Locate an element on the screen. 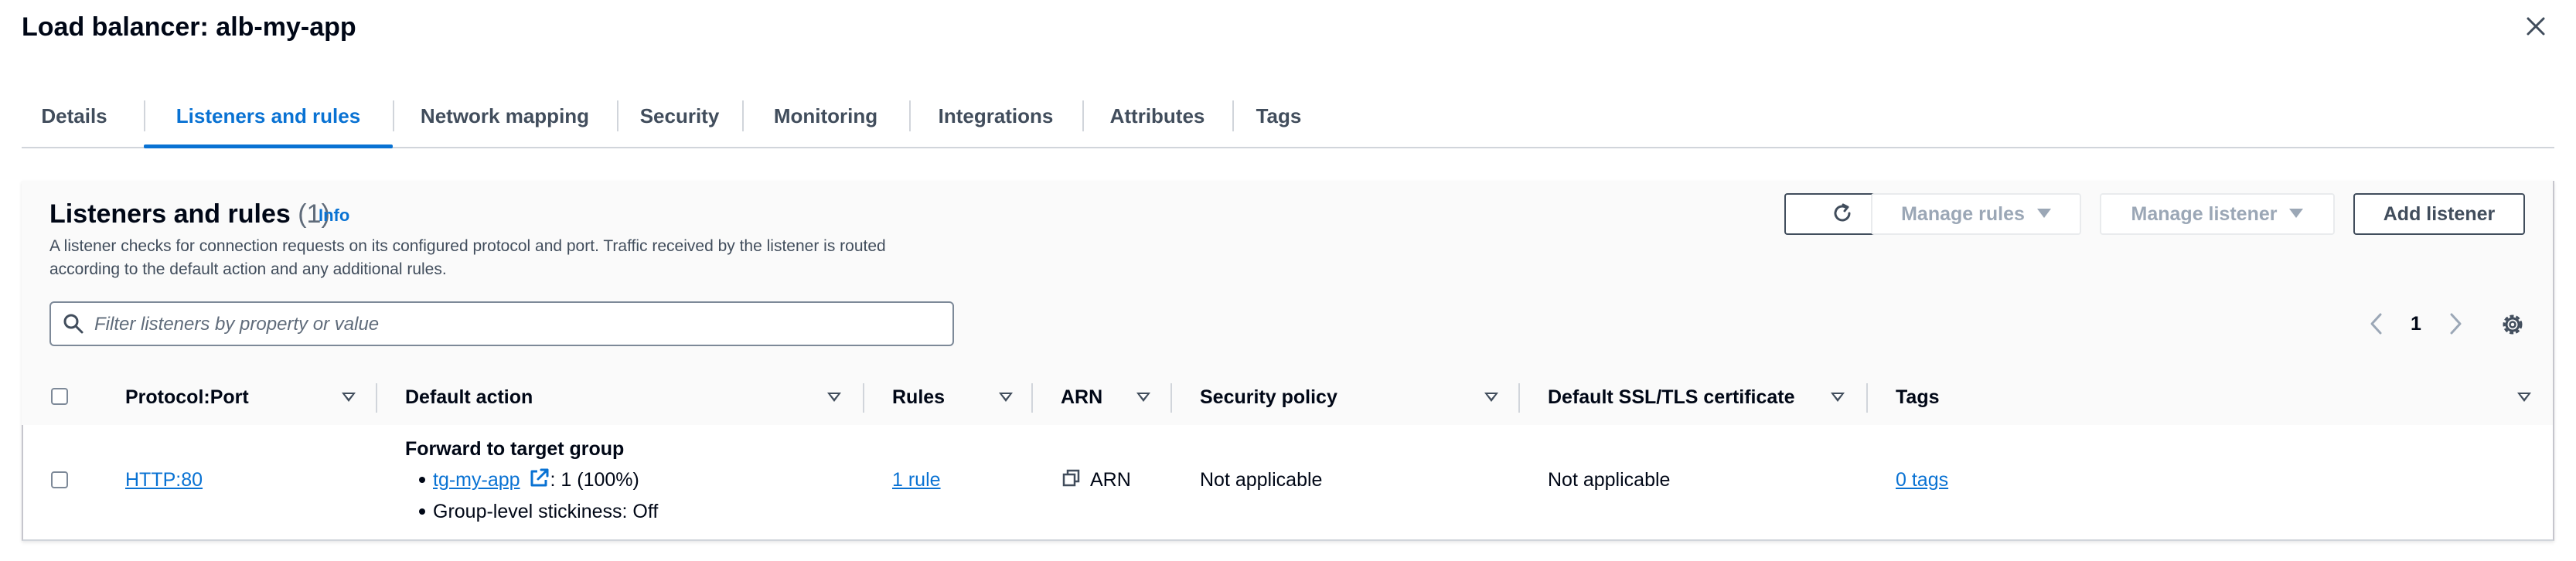 Image resolution: width=2576 pixels, height=561 pixels. arn-copy: ARN is located at coordinates (1096, 480).